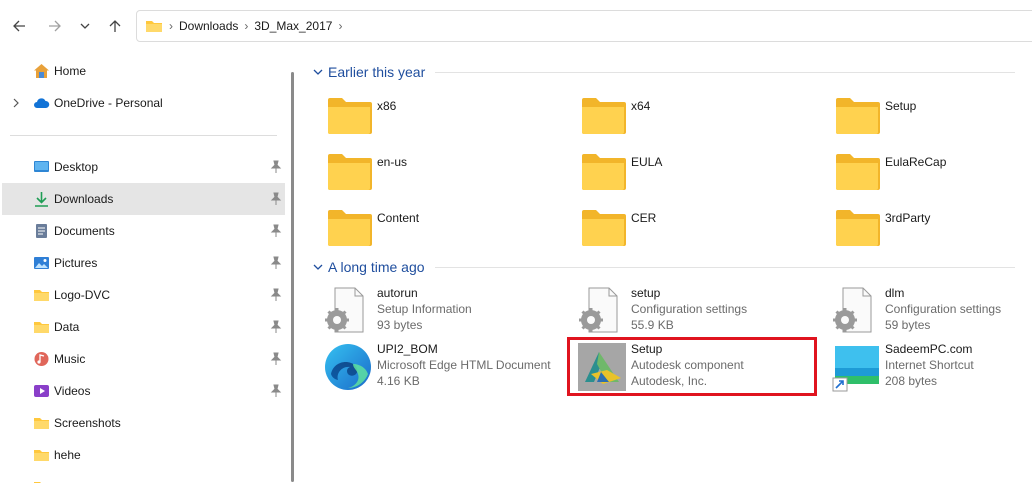  What do you see at coordinates (143, 71) in the screenshot?
I see `sidebar-item-home: Home` at bounding box center [143, 71].